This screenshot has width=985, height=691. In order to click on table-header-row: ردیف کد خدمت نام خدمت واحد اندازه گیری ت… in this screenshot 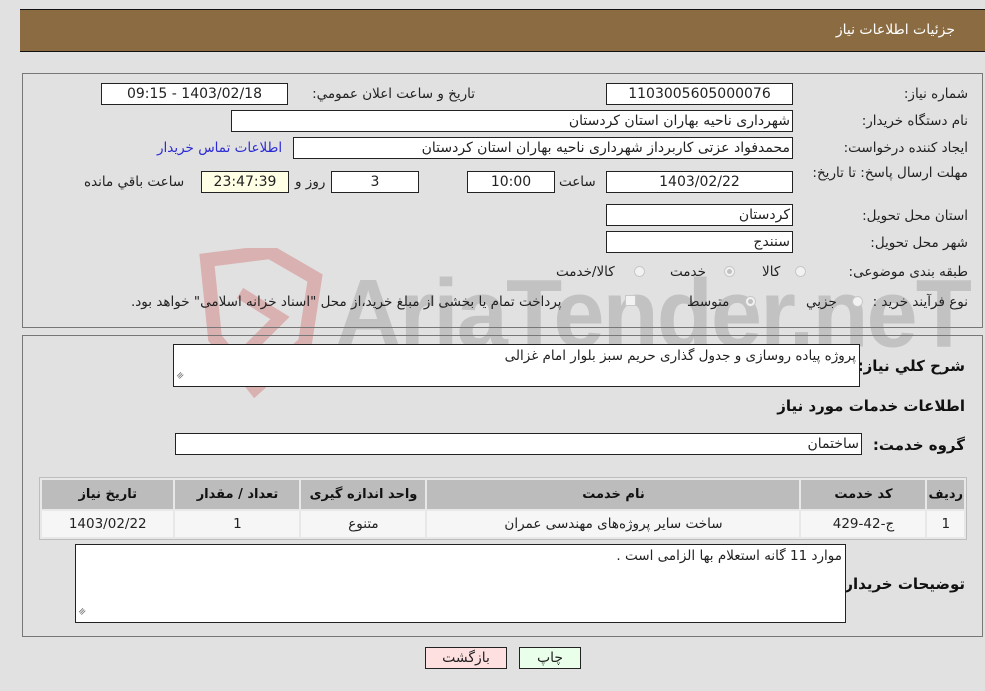, I will do `click(503, 494)`.